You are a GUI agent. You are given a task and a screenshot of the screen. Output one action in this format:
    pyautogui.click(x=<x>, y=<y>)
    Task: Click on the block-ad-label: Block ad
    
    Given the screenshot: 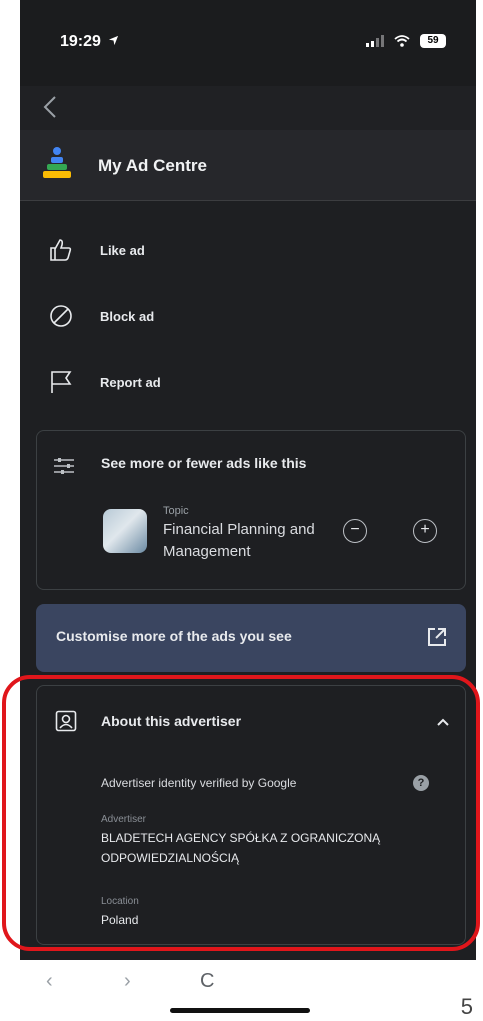 What is the action you would take?
    pyautogui.click(x=127, y=316)
    